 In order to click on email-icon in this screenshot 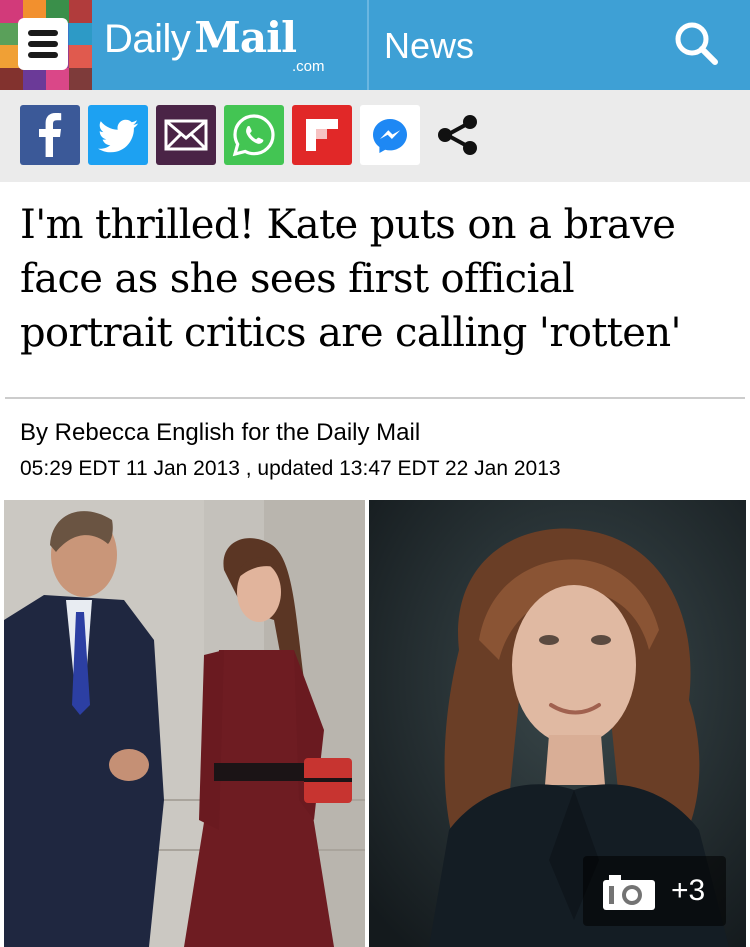, I will do `click(186, 135)`.